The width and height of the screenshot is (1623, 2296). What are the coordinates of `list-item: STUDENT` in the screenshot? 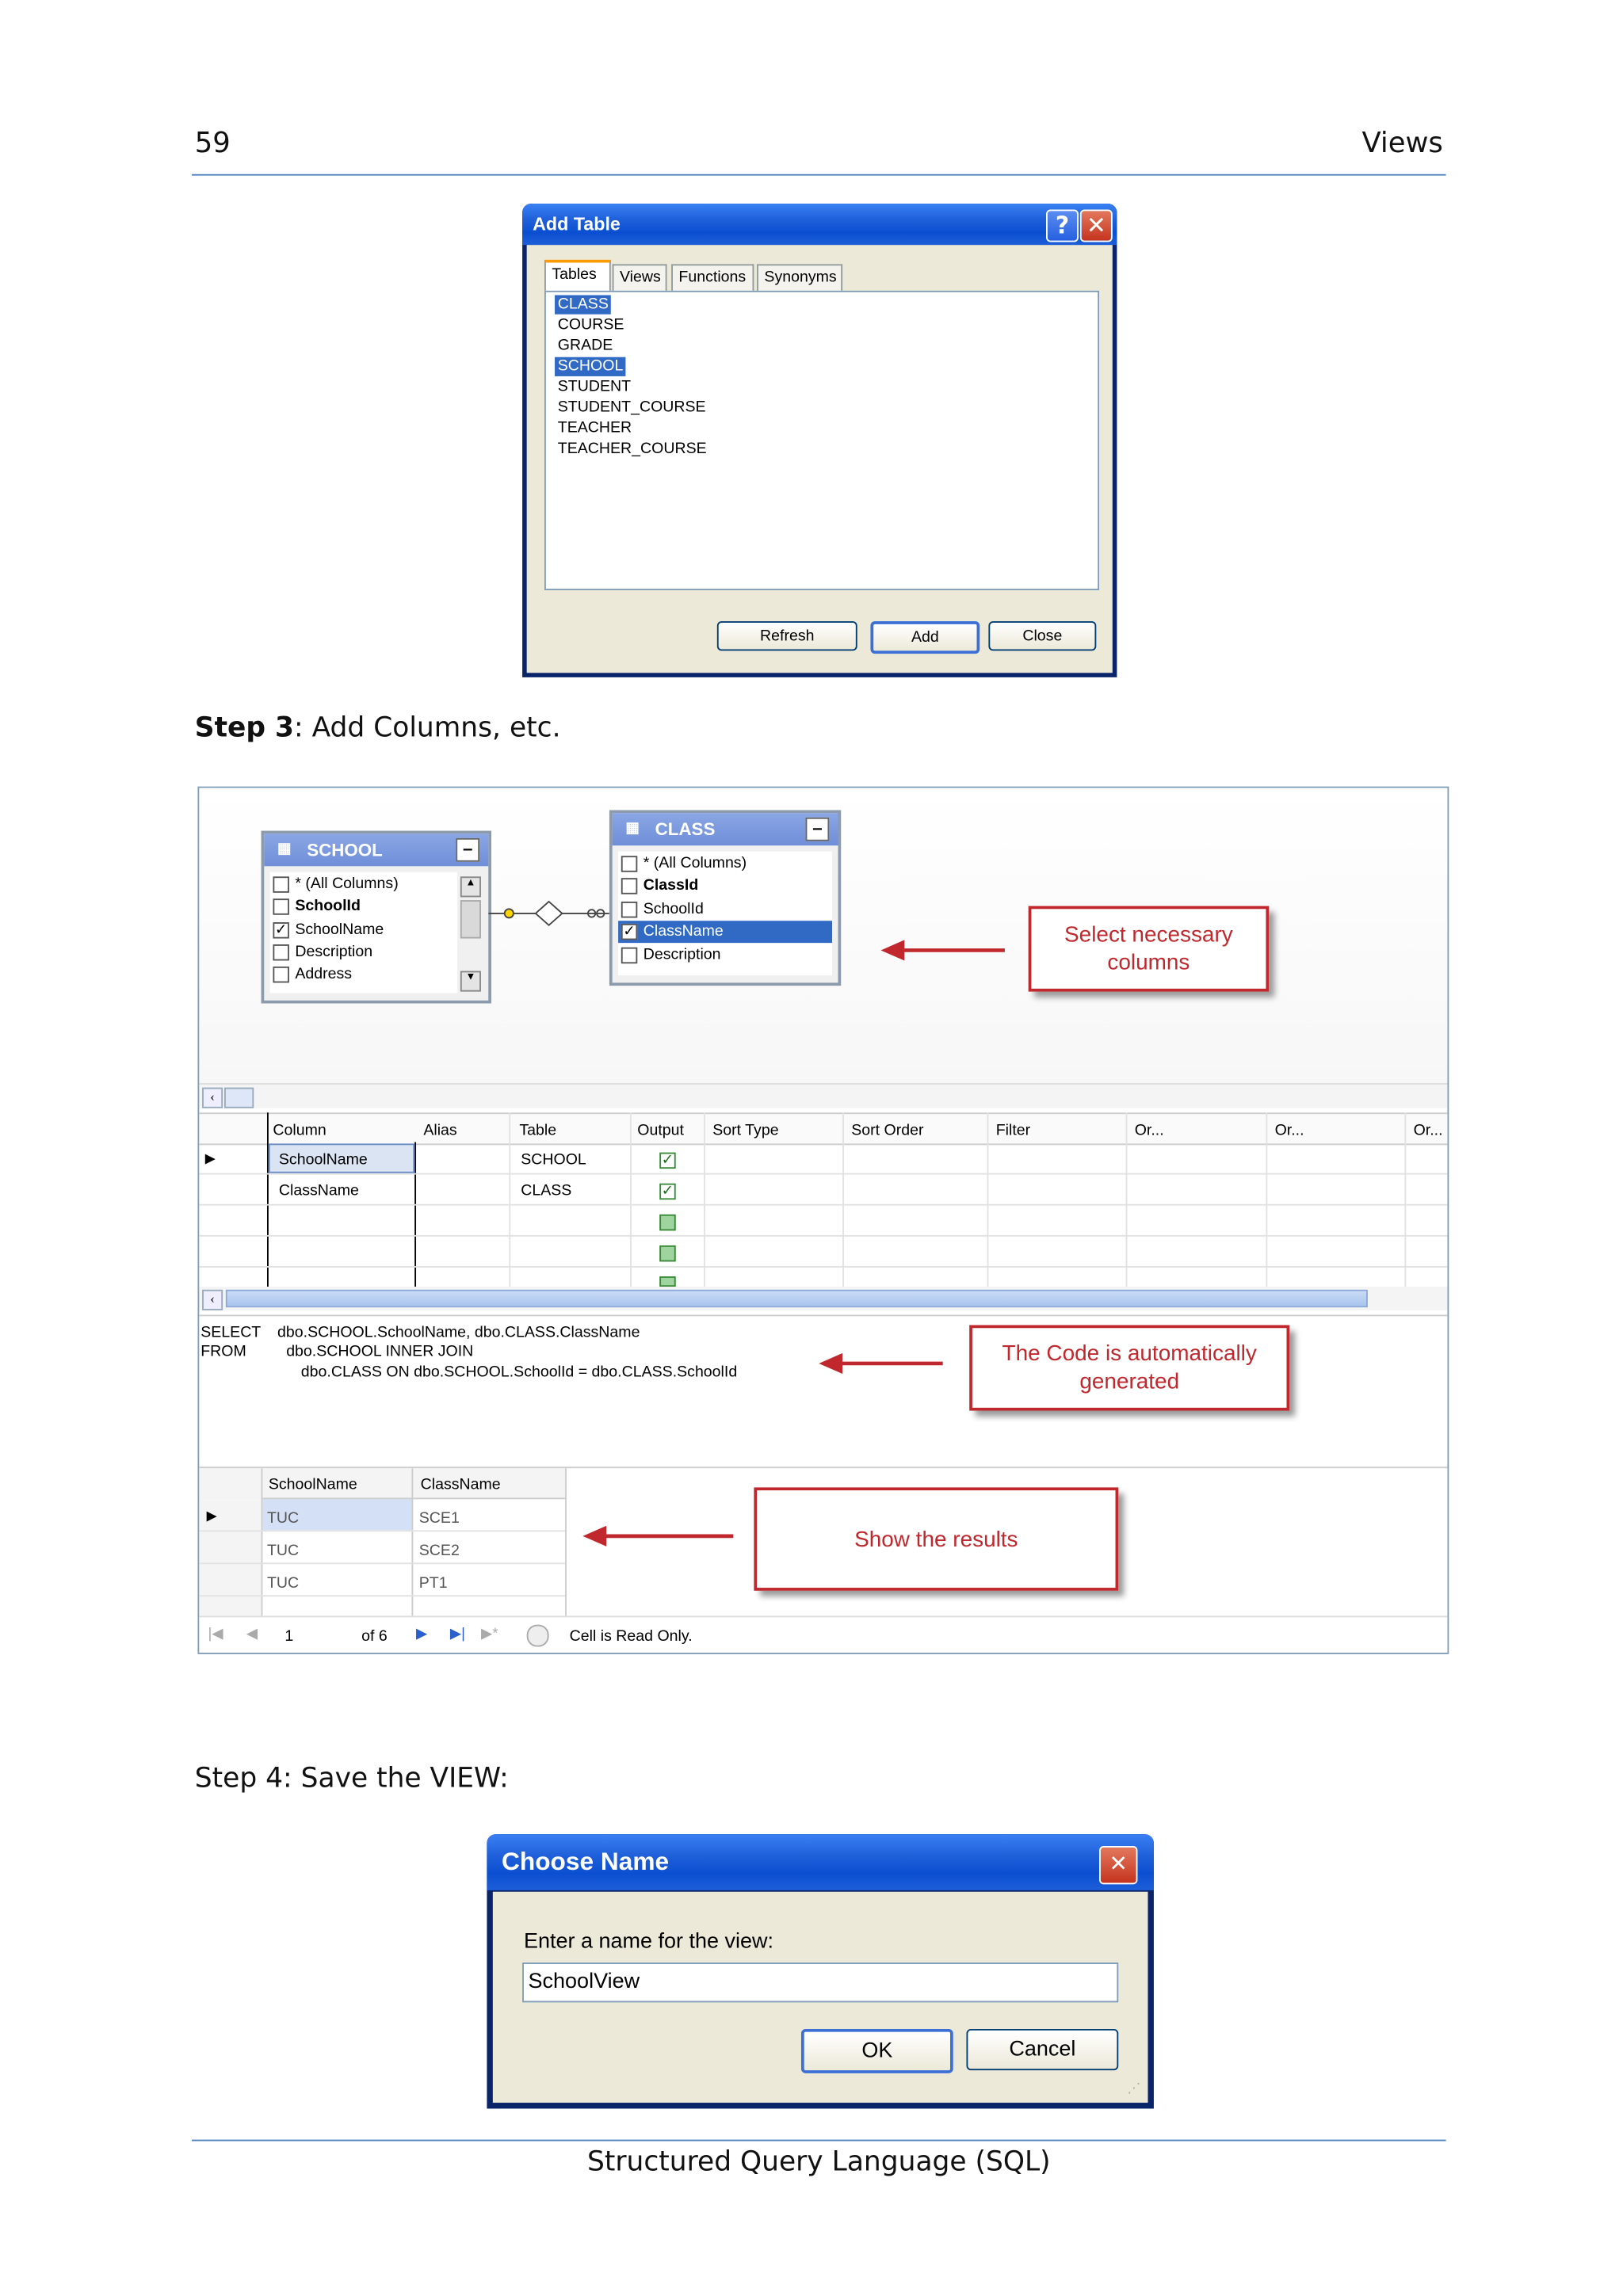 It's located at (594, 387).